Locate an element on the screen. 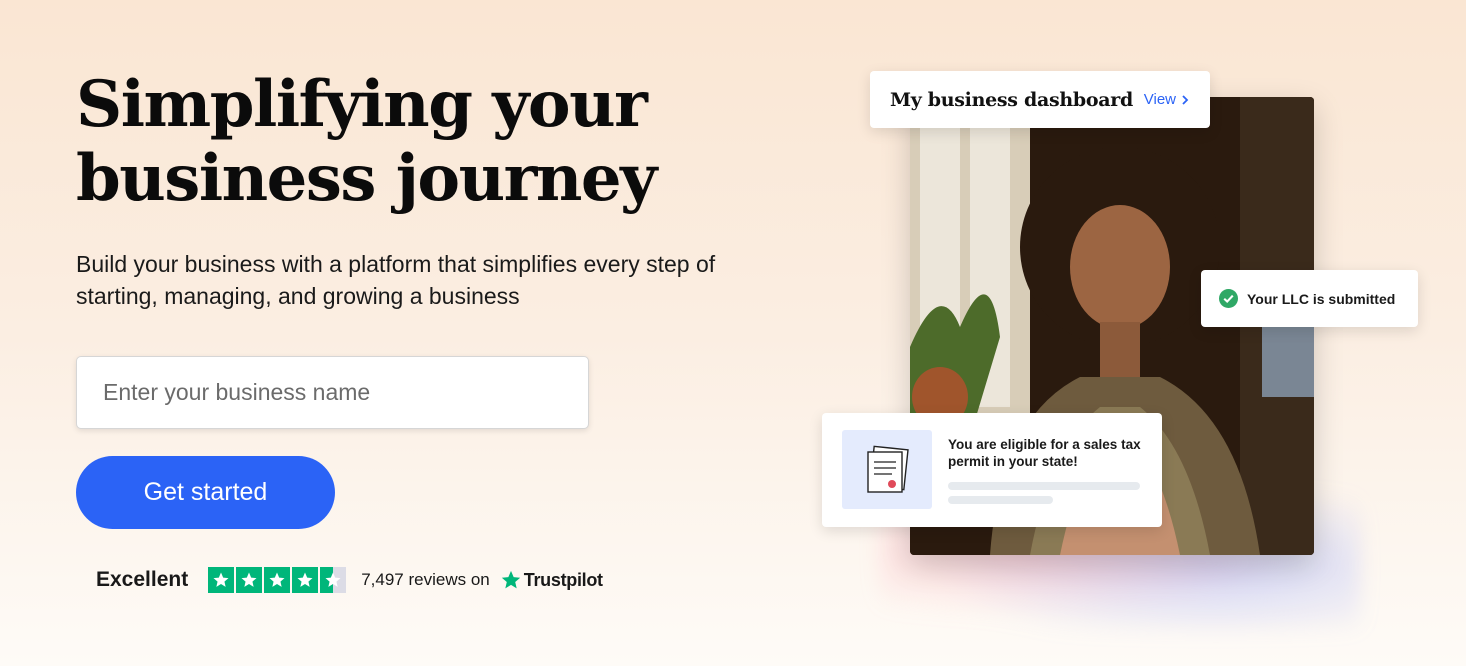 This screenshot has height=666, width=1466. dashboard-card: My business dashboard View is located at coordinates (1040, 99).